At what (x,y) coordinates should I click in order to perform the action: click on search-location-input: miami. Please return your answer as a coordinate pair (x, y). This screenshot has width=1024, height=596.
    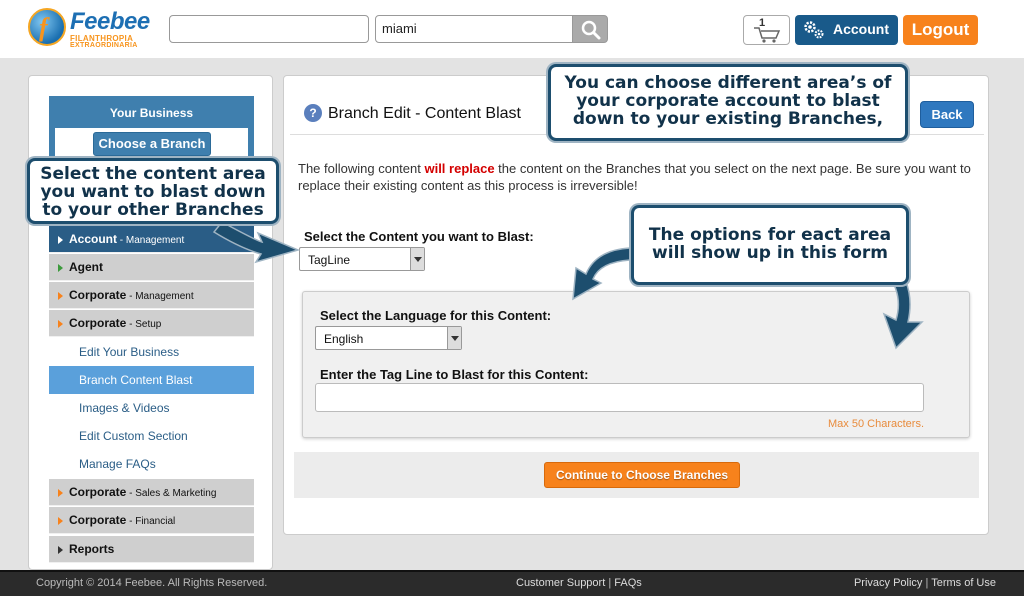
    Looking at the image, I should click on (474, 29).